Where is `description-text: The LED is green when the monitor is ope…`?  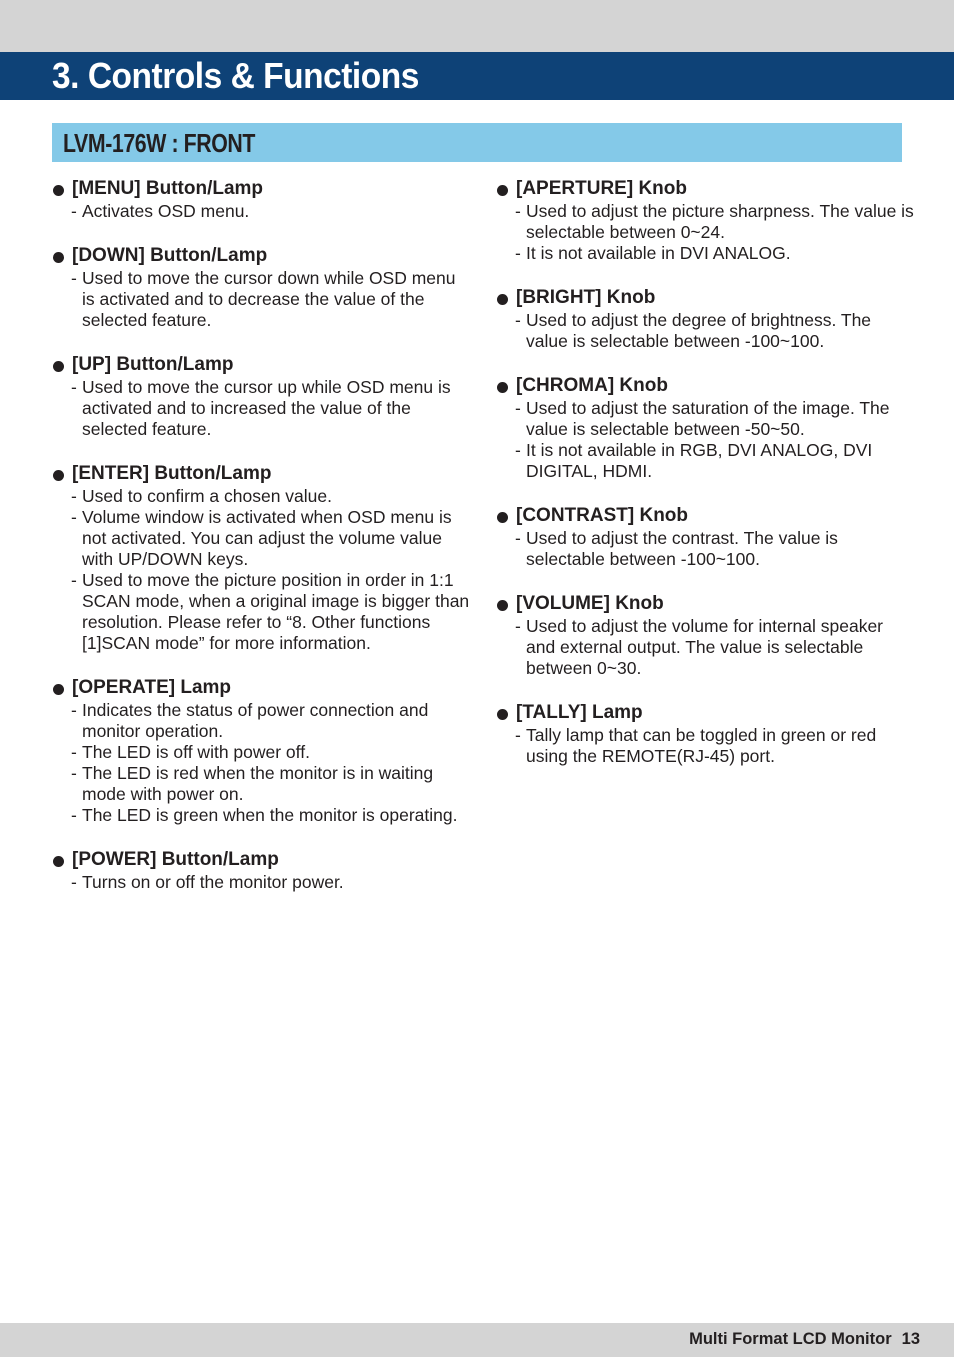
description-text: The LED is green when the monitor is ope… is located at coordinates (270, 815).